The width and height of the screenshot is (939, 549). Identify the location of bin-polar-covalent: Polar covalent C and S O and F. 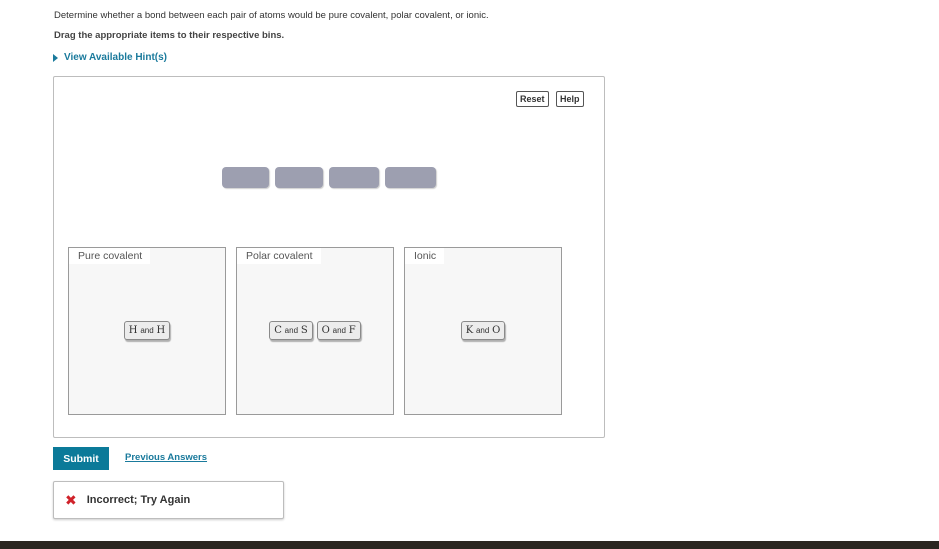
(315, 331).